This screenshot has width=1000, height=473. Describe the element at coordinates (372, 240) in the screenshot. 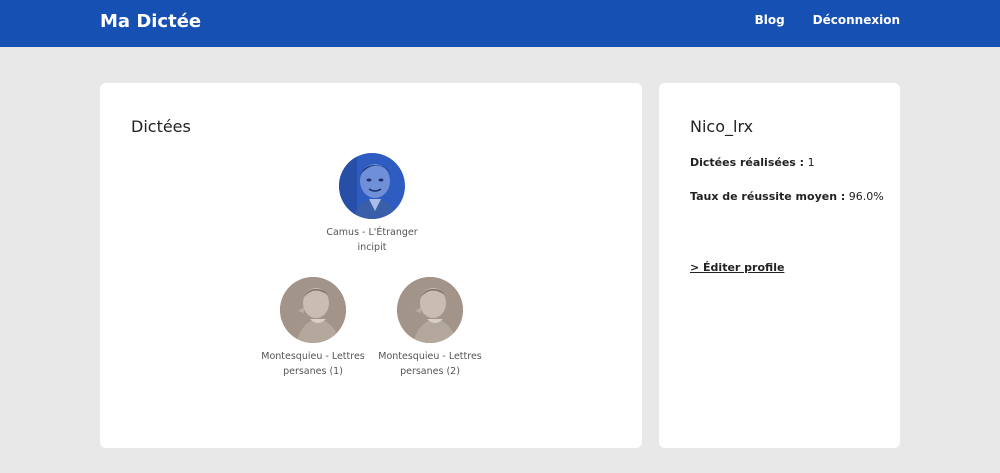

I see `dictee-label: Camus - L'Étranger incipit` at that location.